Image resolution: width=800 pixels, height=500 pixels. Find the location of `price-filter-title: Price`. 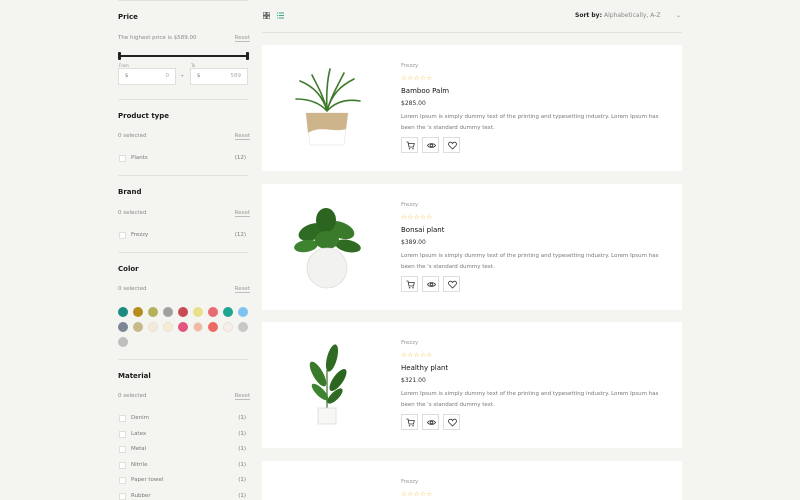

price-filter-title: Price is located at coordinates (128, 17).